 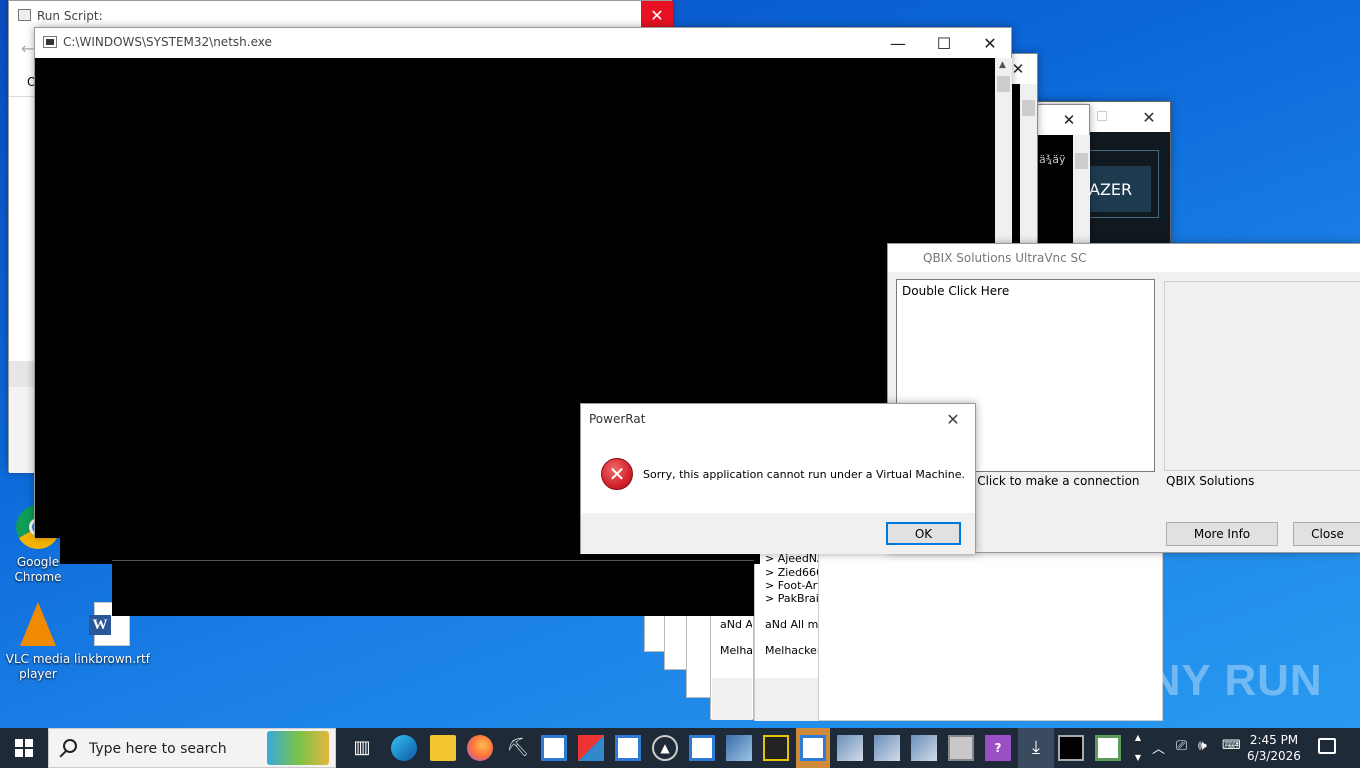 I want to click on console-window-3: ✕ ä¾äÿ, so click(x=1063, y=175).